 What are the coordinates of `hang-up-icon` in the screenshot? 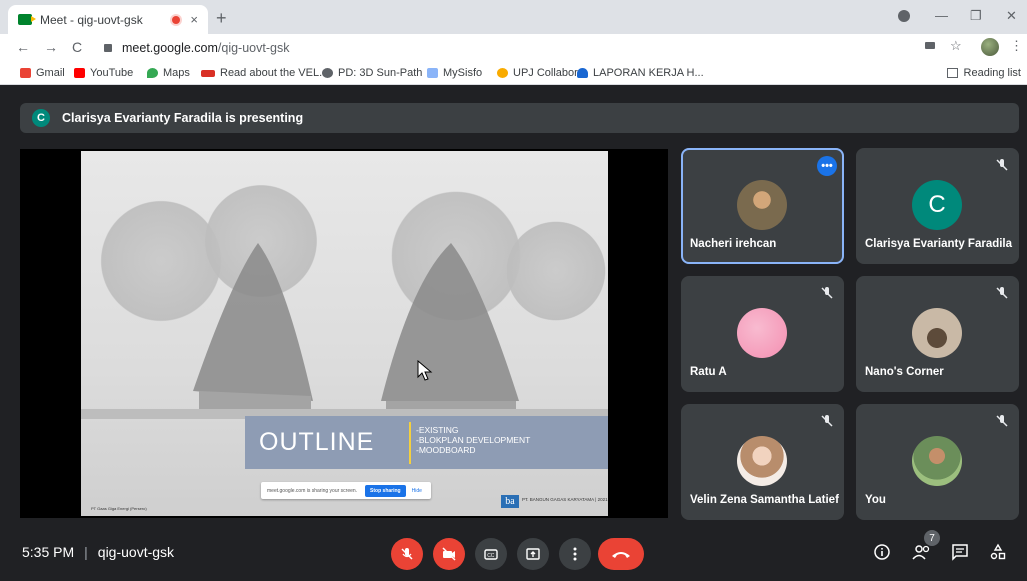 It's located at (621, 555).